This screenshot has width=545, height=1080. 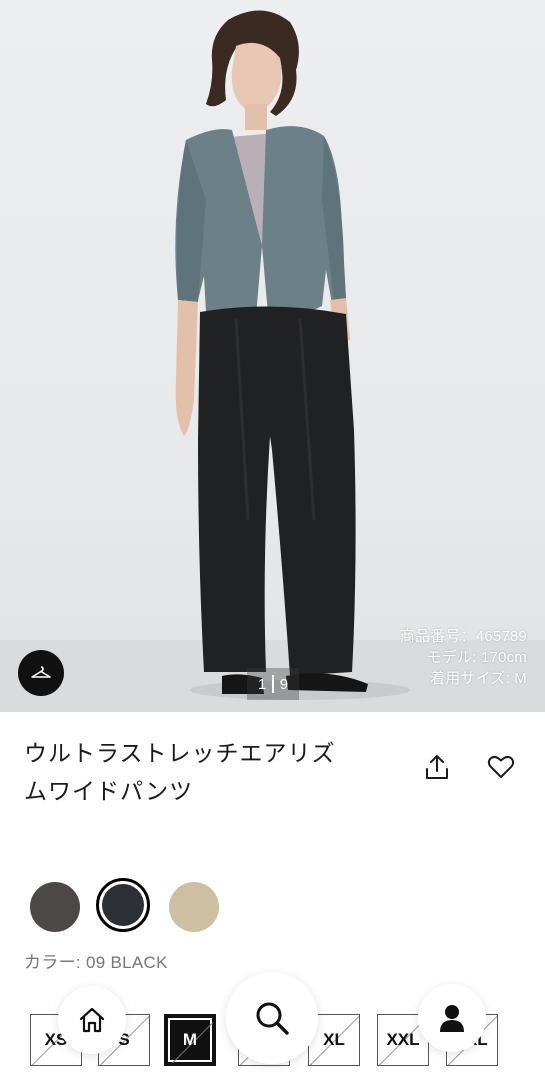 I want to click on size-m: M, so click(x=190, y=1040).